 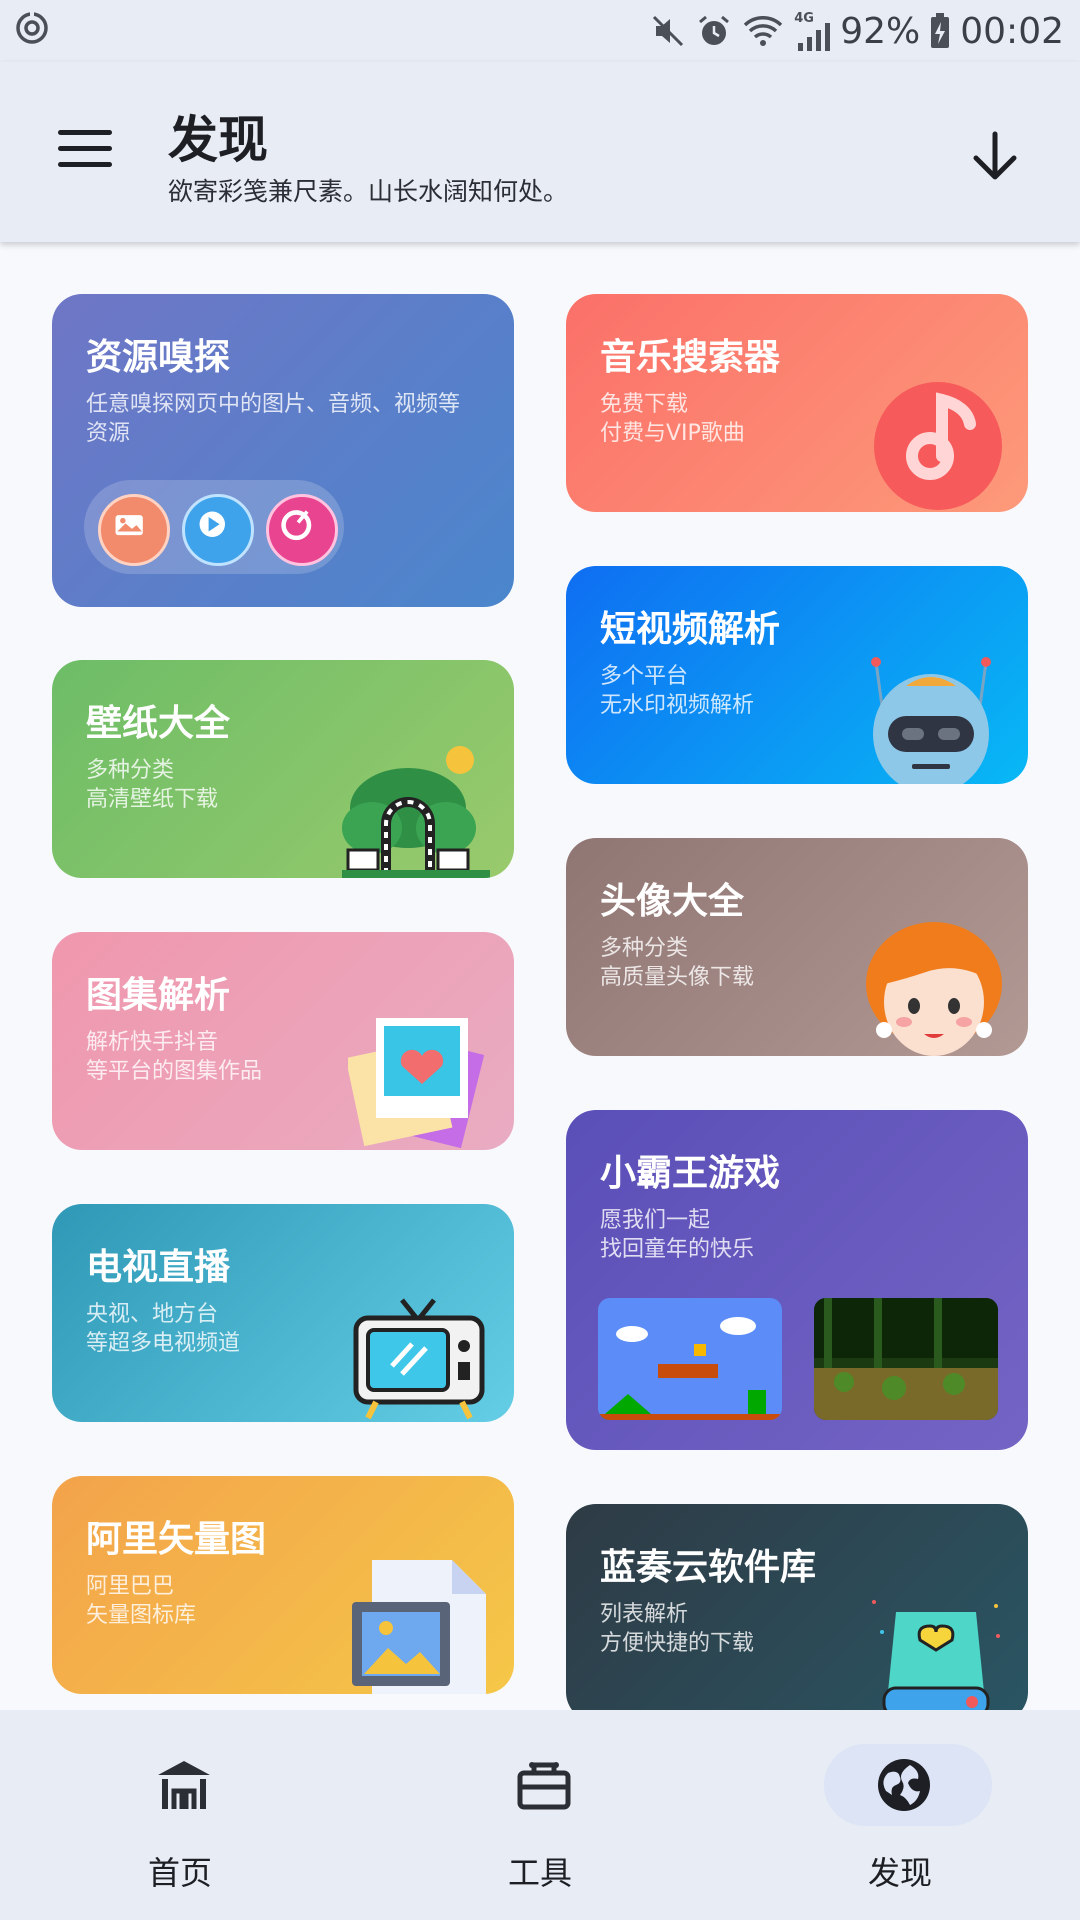 I want to click on card-title: 资源嗅探, so click(x=158, y=357).